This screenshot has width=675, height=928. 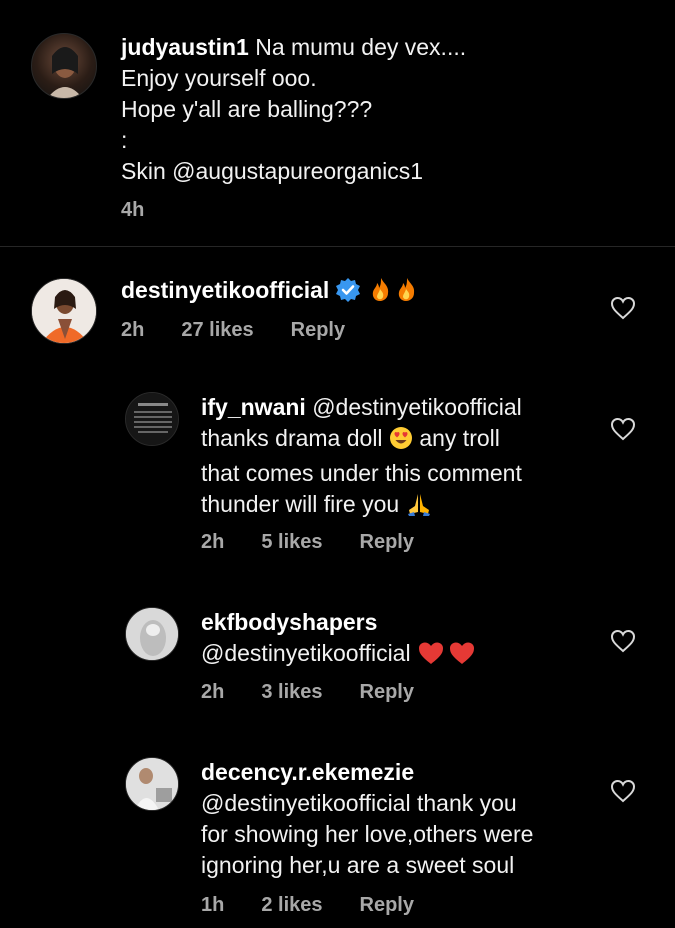 I want to click on caption-line: Skin @augustapureorganics1, so click(x=272, y=171).